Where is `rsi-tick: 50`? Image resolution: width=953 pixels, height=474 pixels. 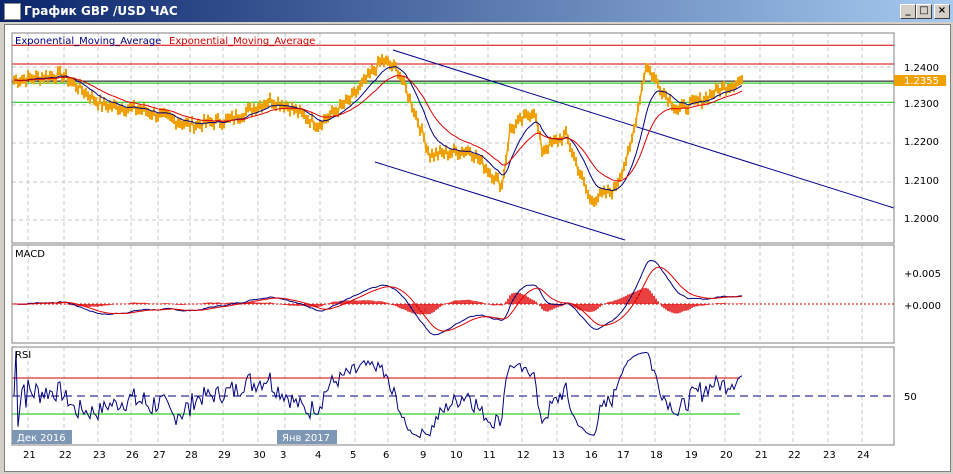 rsi-tick: 50 is located at coordinates (910, 397).